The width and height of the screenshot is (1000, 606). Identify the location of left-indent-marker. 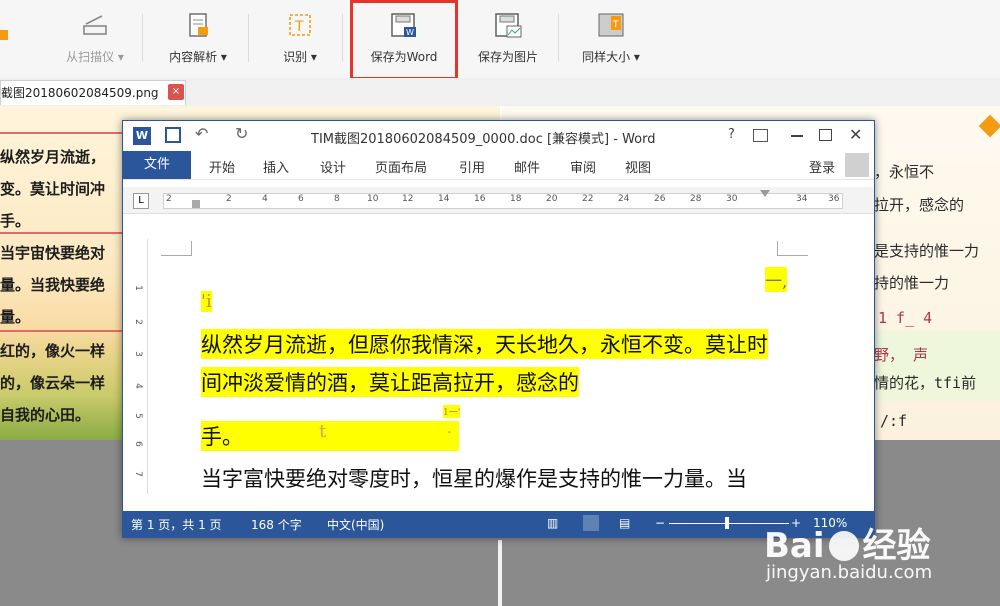
(196, 204).